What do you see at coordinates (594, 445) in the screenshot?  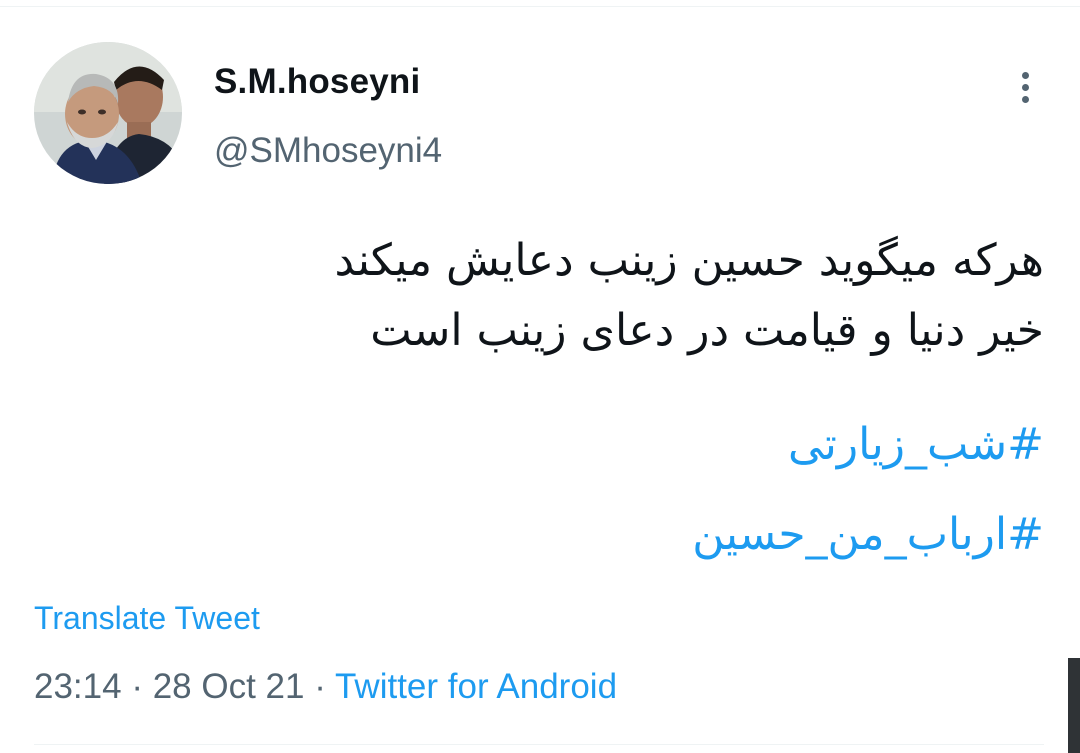 I see `hashtag-link: #شب_زیارتی` at bounding box center [594, 445].